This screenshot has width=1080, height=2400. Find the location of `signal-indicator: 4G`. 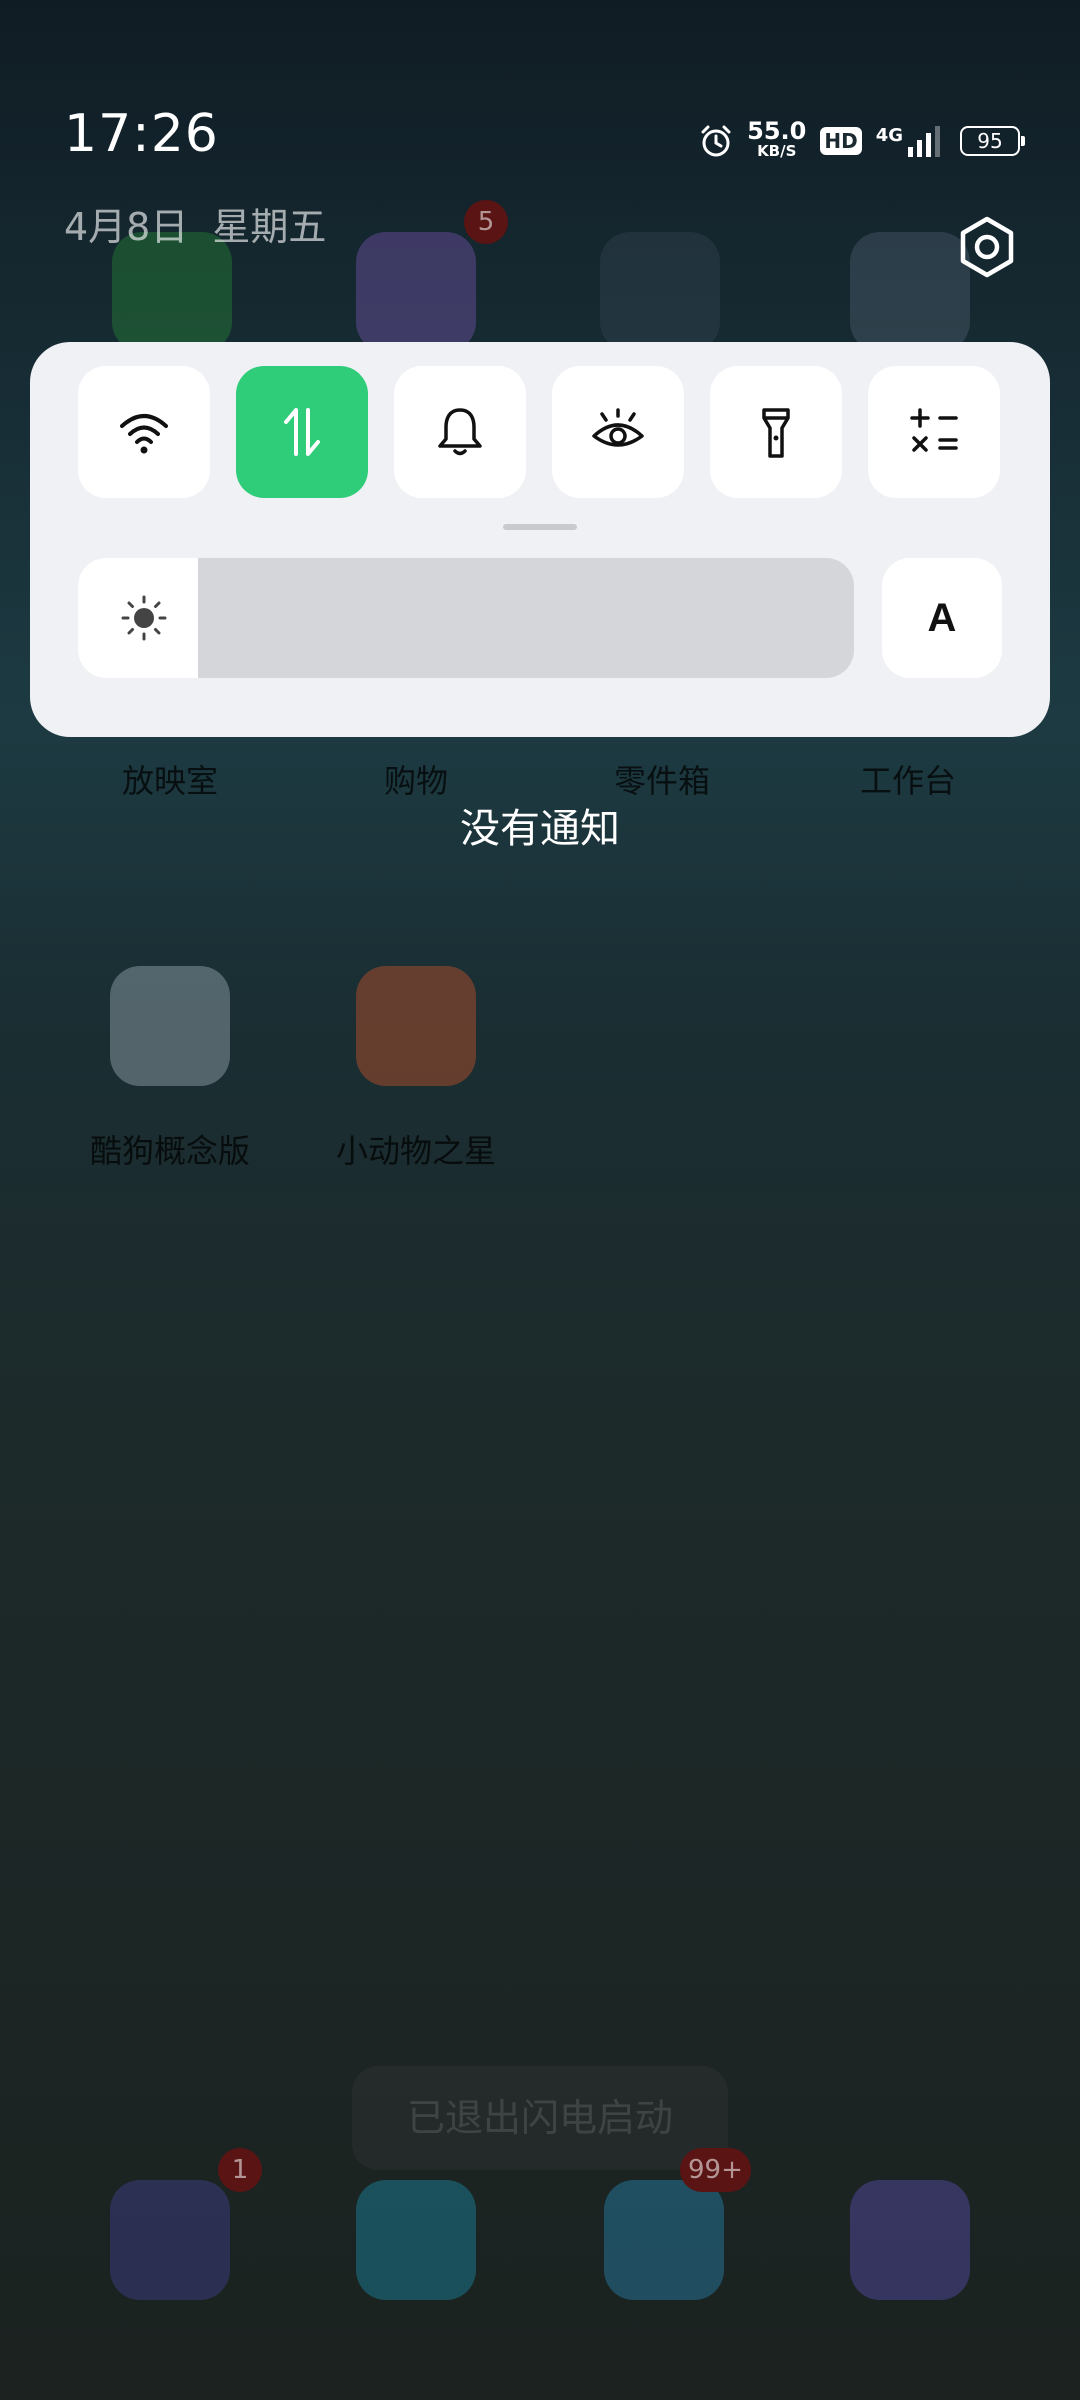

signal-indicator: 4G is located at coordinates (911, 141).